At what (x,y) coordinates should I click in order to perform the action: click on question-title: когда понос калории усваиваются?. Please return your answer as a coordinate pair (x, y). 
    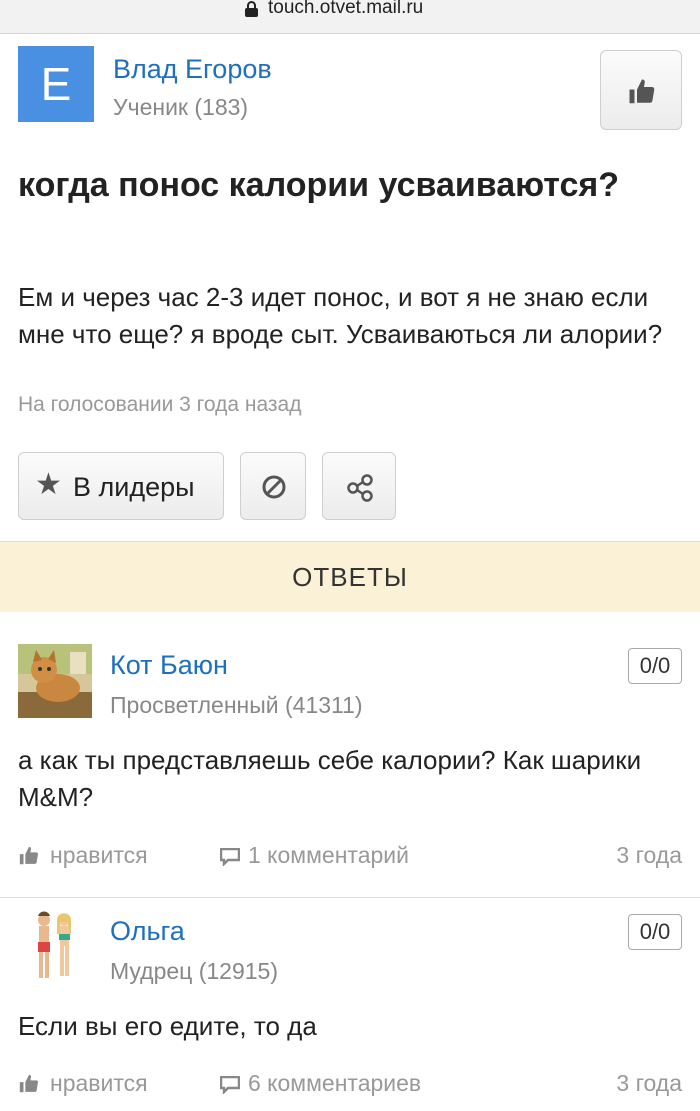
    Looking at the image, I should click on (319, 185).